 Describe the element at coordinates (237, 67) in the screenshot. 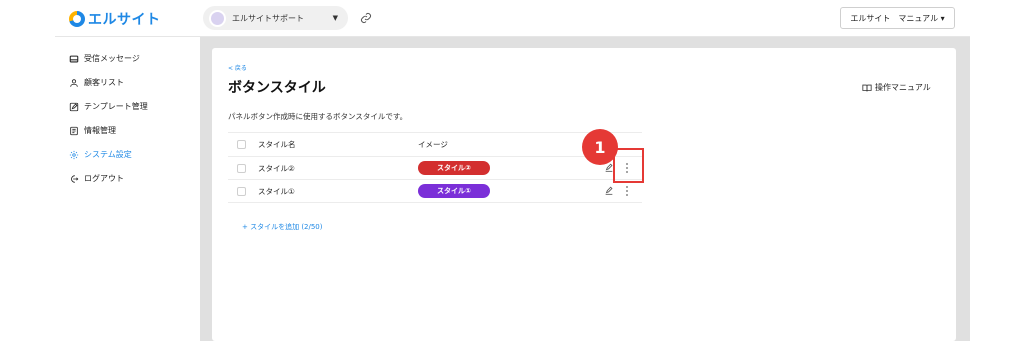

I see `back-link: < 戻る` at that location.